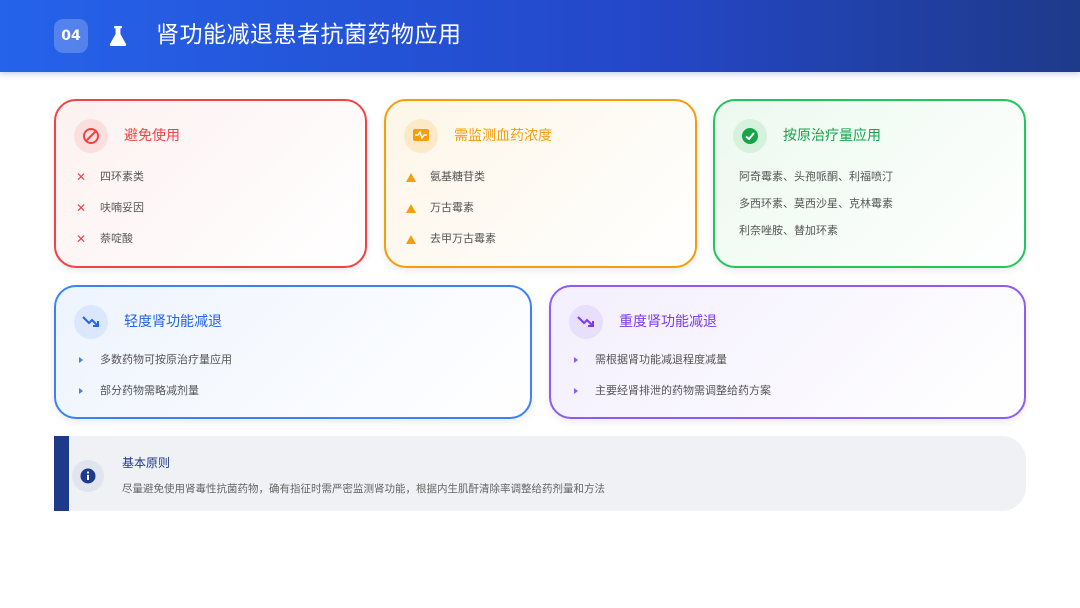  What do you see at coordinates (146, 463) in the screenshot?
I see `principle-title: 基本原则` at bounding box center [146, 463].